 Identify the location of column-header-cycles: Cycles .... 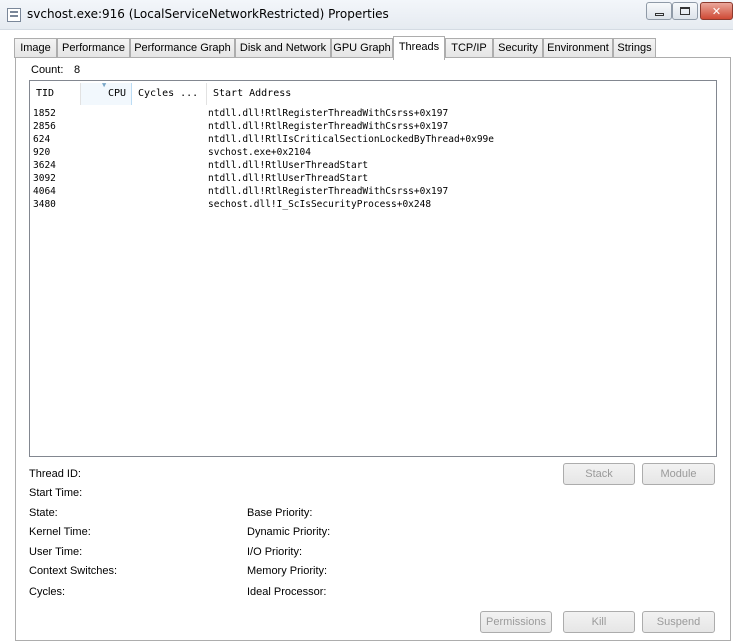
(169, 94).